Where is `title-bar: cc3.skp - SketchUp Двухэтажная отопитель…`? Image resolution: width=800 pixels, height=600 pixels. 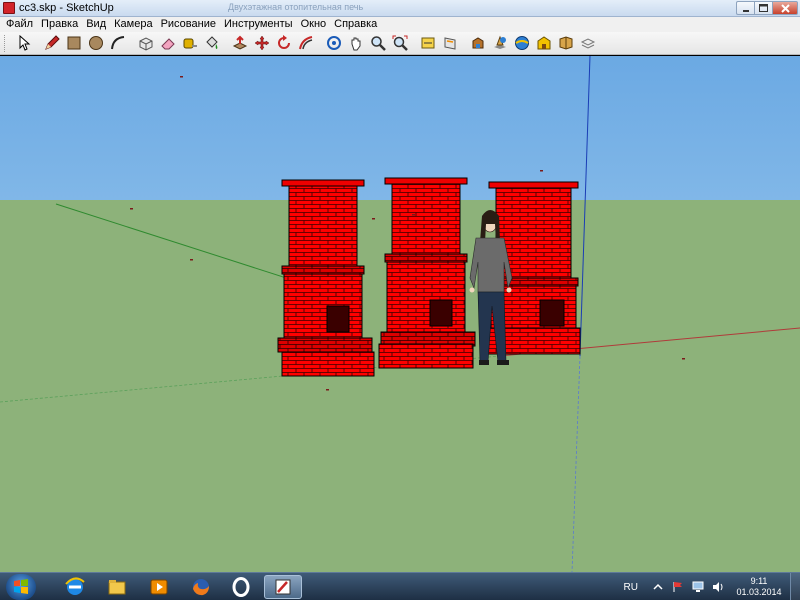
title-bar: cc3.skp - SketchUp Двухэтажная отопитель… is located at coordinates (400, 8).